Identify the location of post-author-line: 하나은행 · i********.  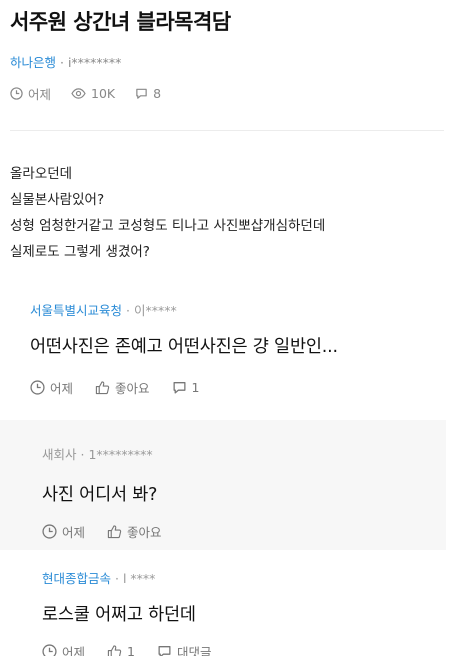
(65, 61).